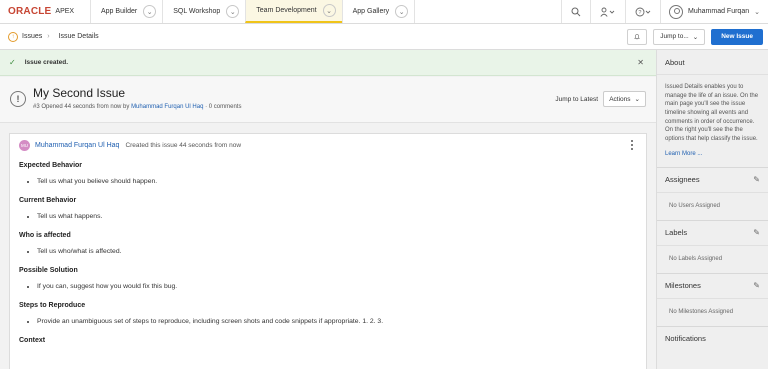  Describe the element at coordinates (712, 233) in the screenshot. I see `labels-heading: Labels ✎` at that location.